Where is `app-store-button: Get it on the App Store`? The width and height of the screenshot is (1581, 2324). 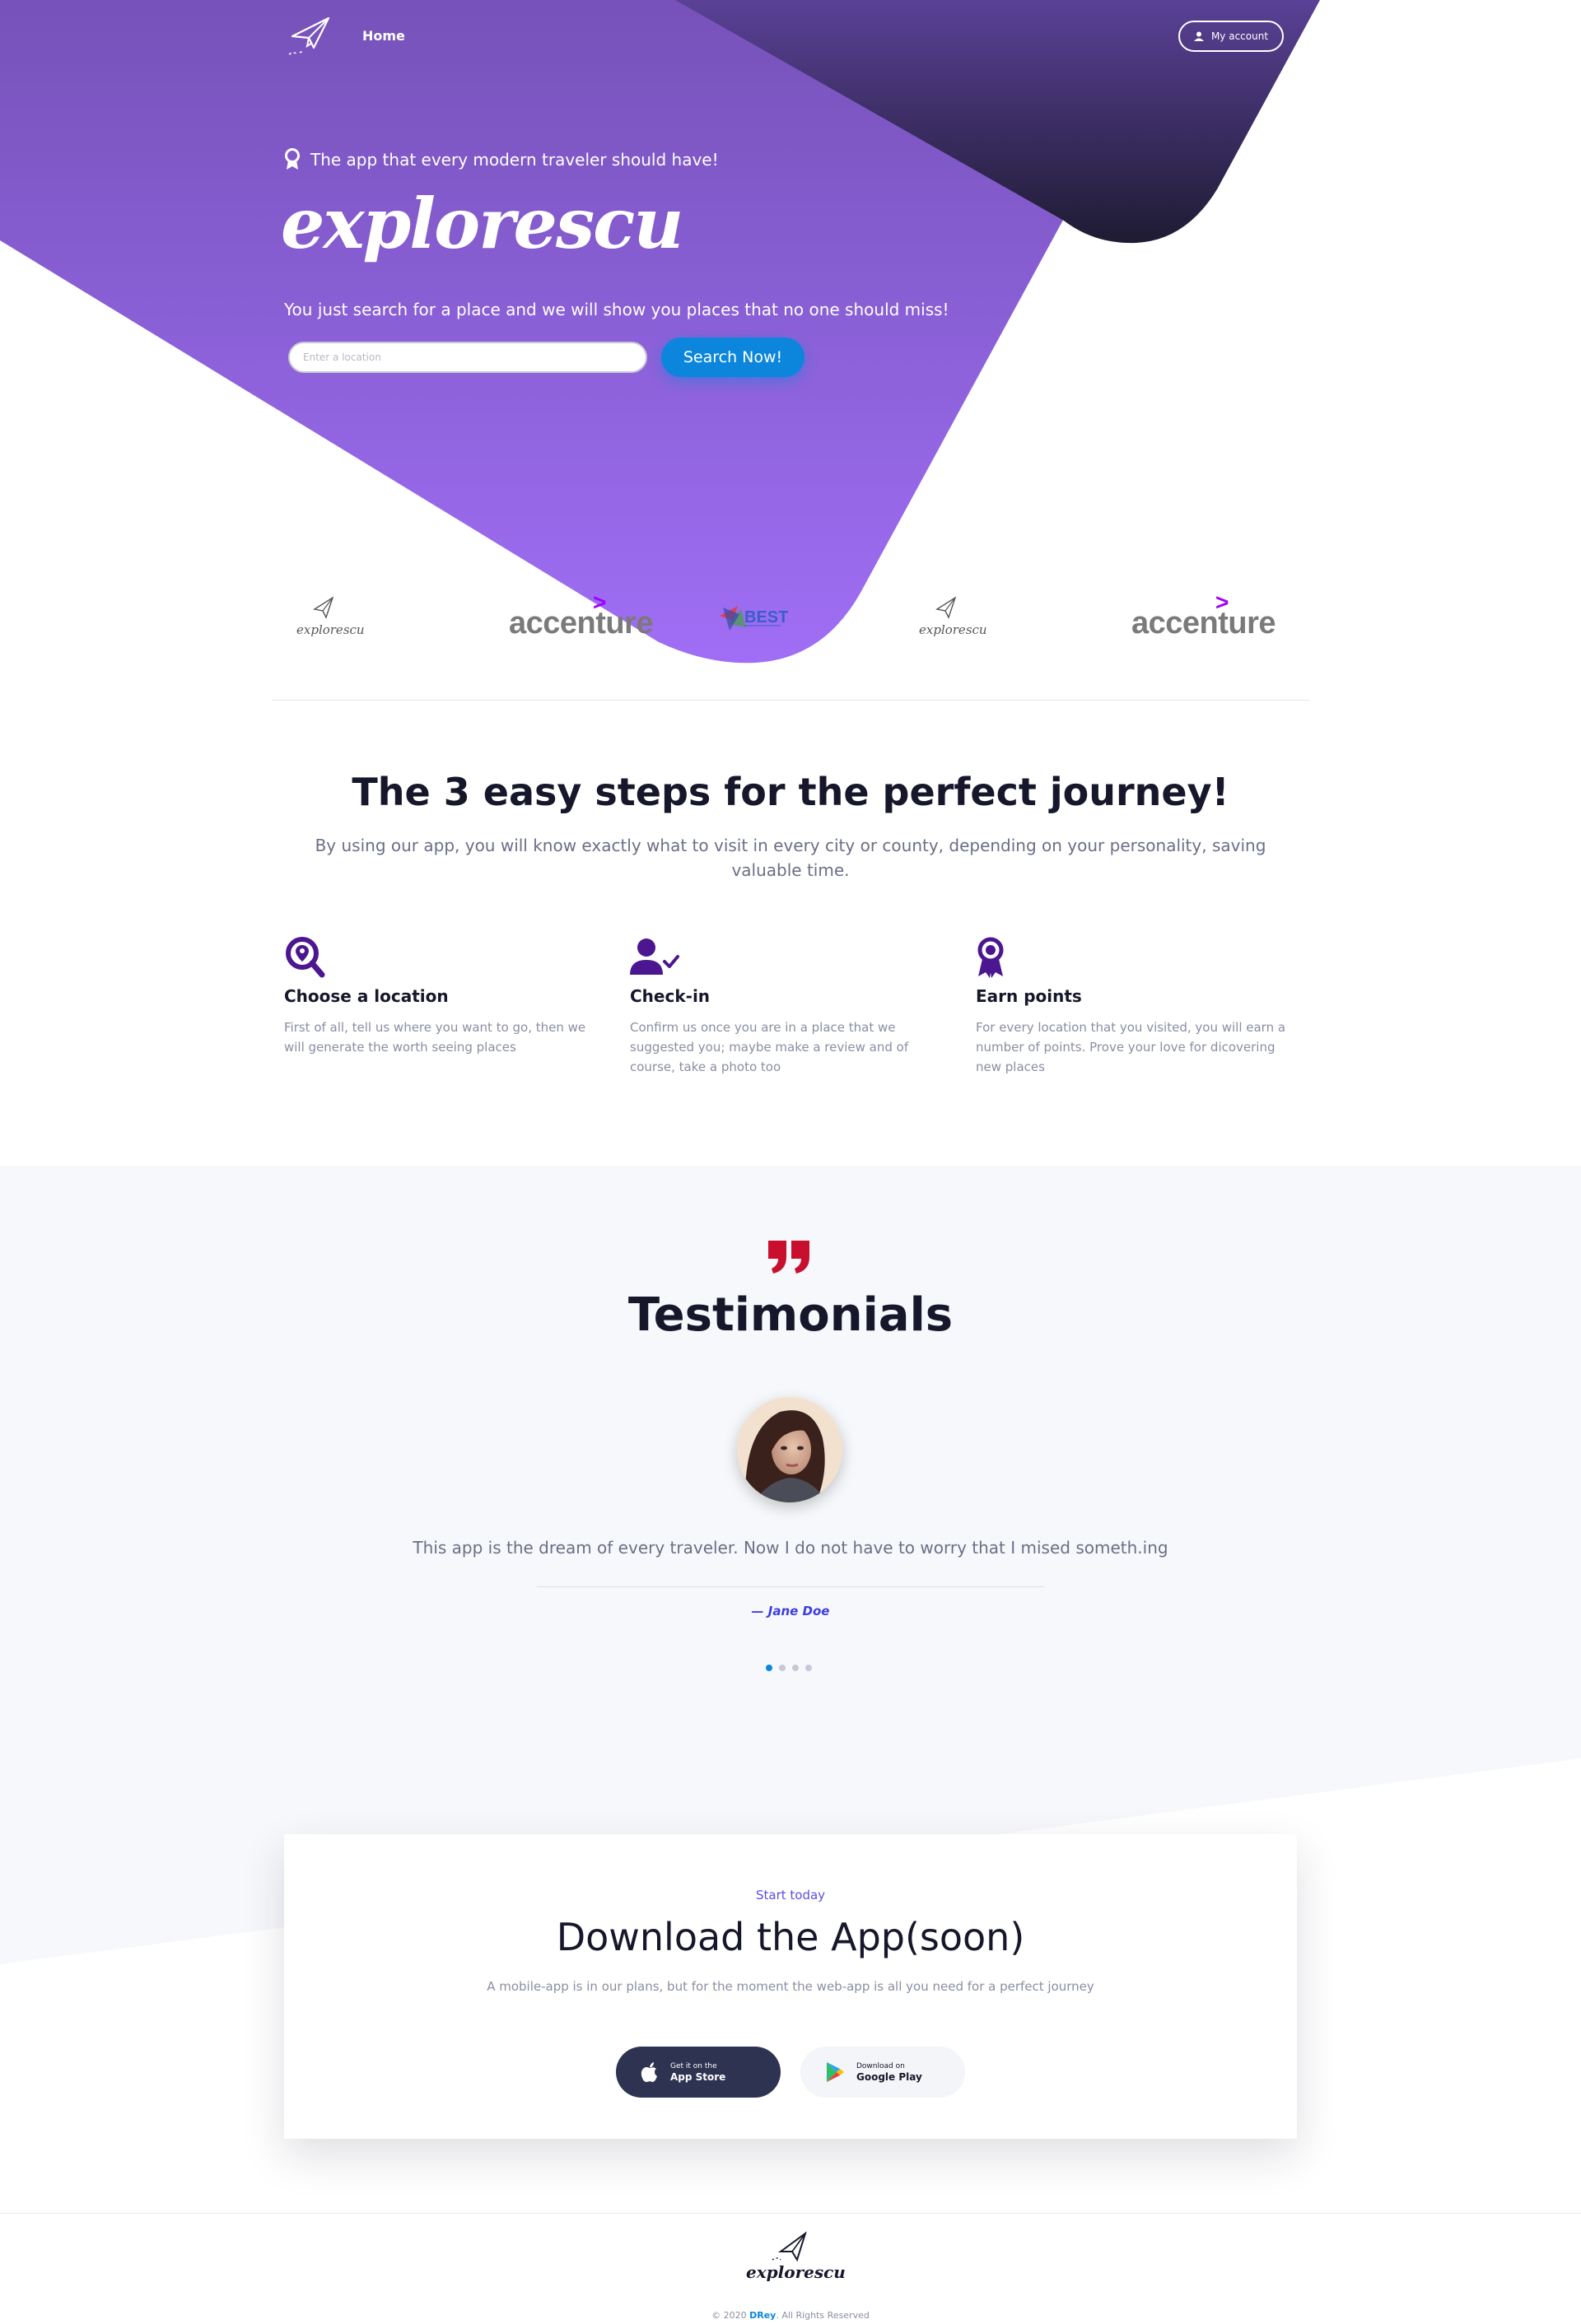
app-store-button: Get it on the App Store is located at coordinates (698, 2072).